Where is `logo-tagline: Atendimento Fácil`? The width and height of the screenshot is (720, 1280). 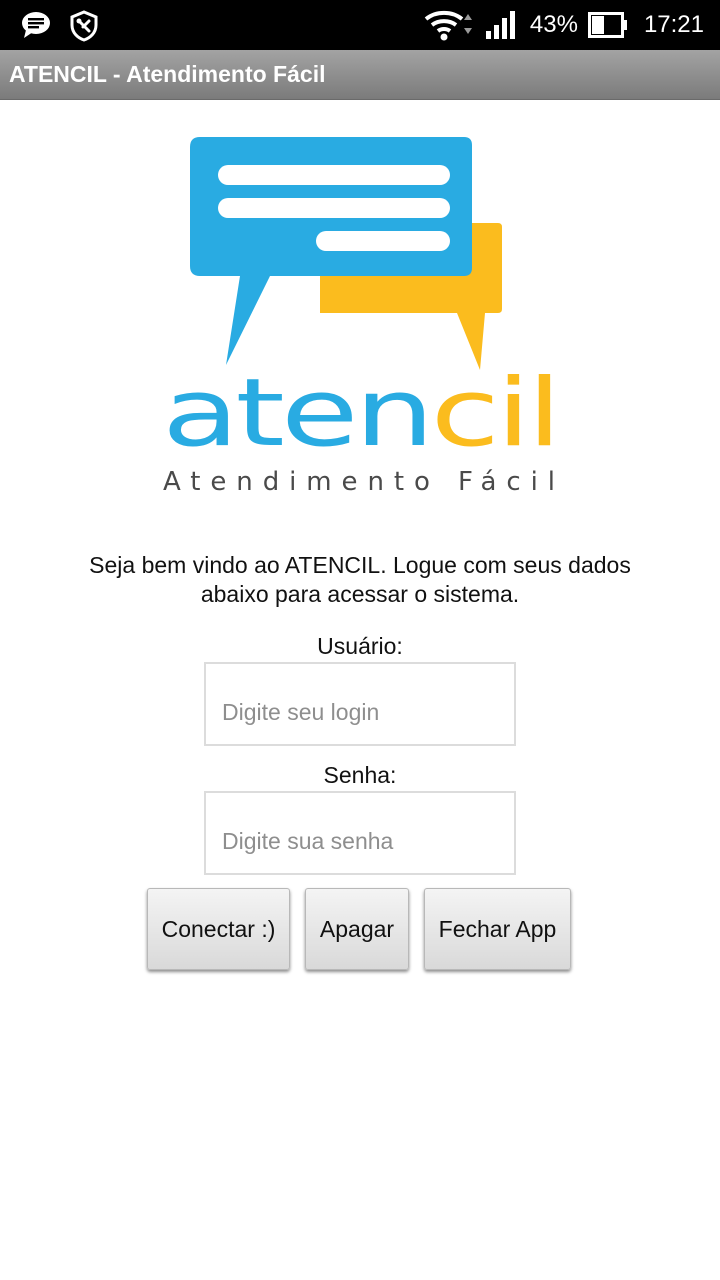 logo-tagline: Atendimento Fácil is located at coordinates (359, 482).